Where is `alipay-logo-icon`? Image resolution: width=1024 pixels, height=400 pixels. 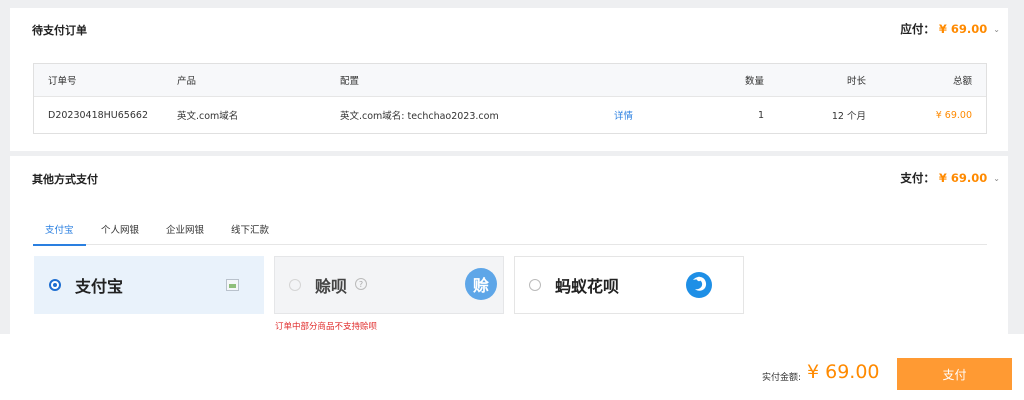
alipay-logo-icon is located at coordinates (232, 285).